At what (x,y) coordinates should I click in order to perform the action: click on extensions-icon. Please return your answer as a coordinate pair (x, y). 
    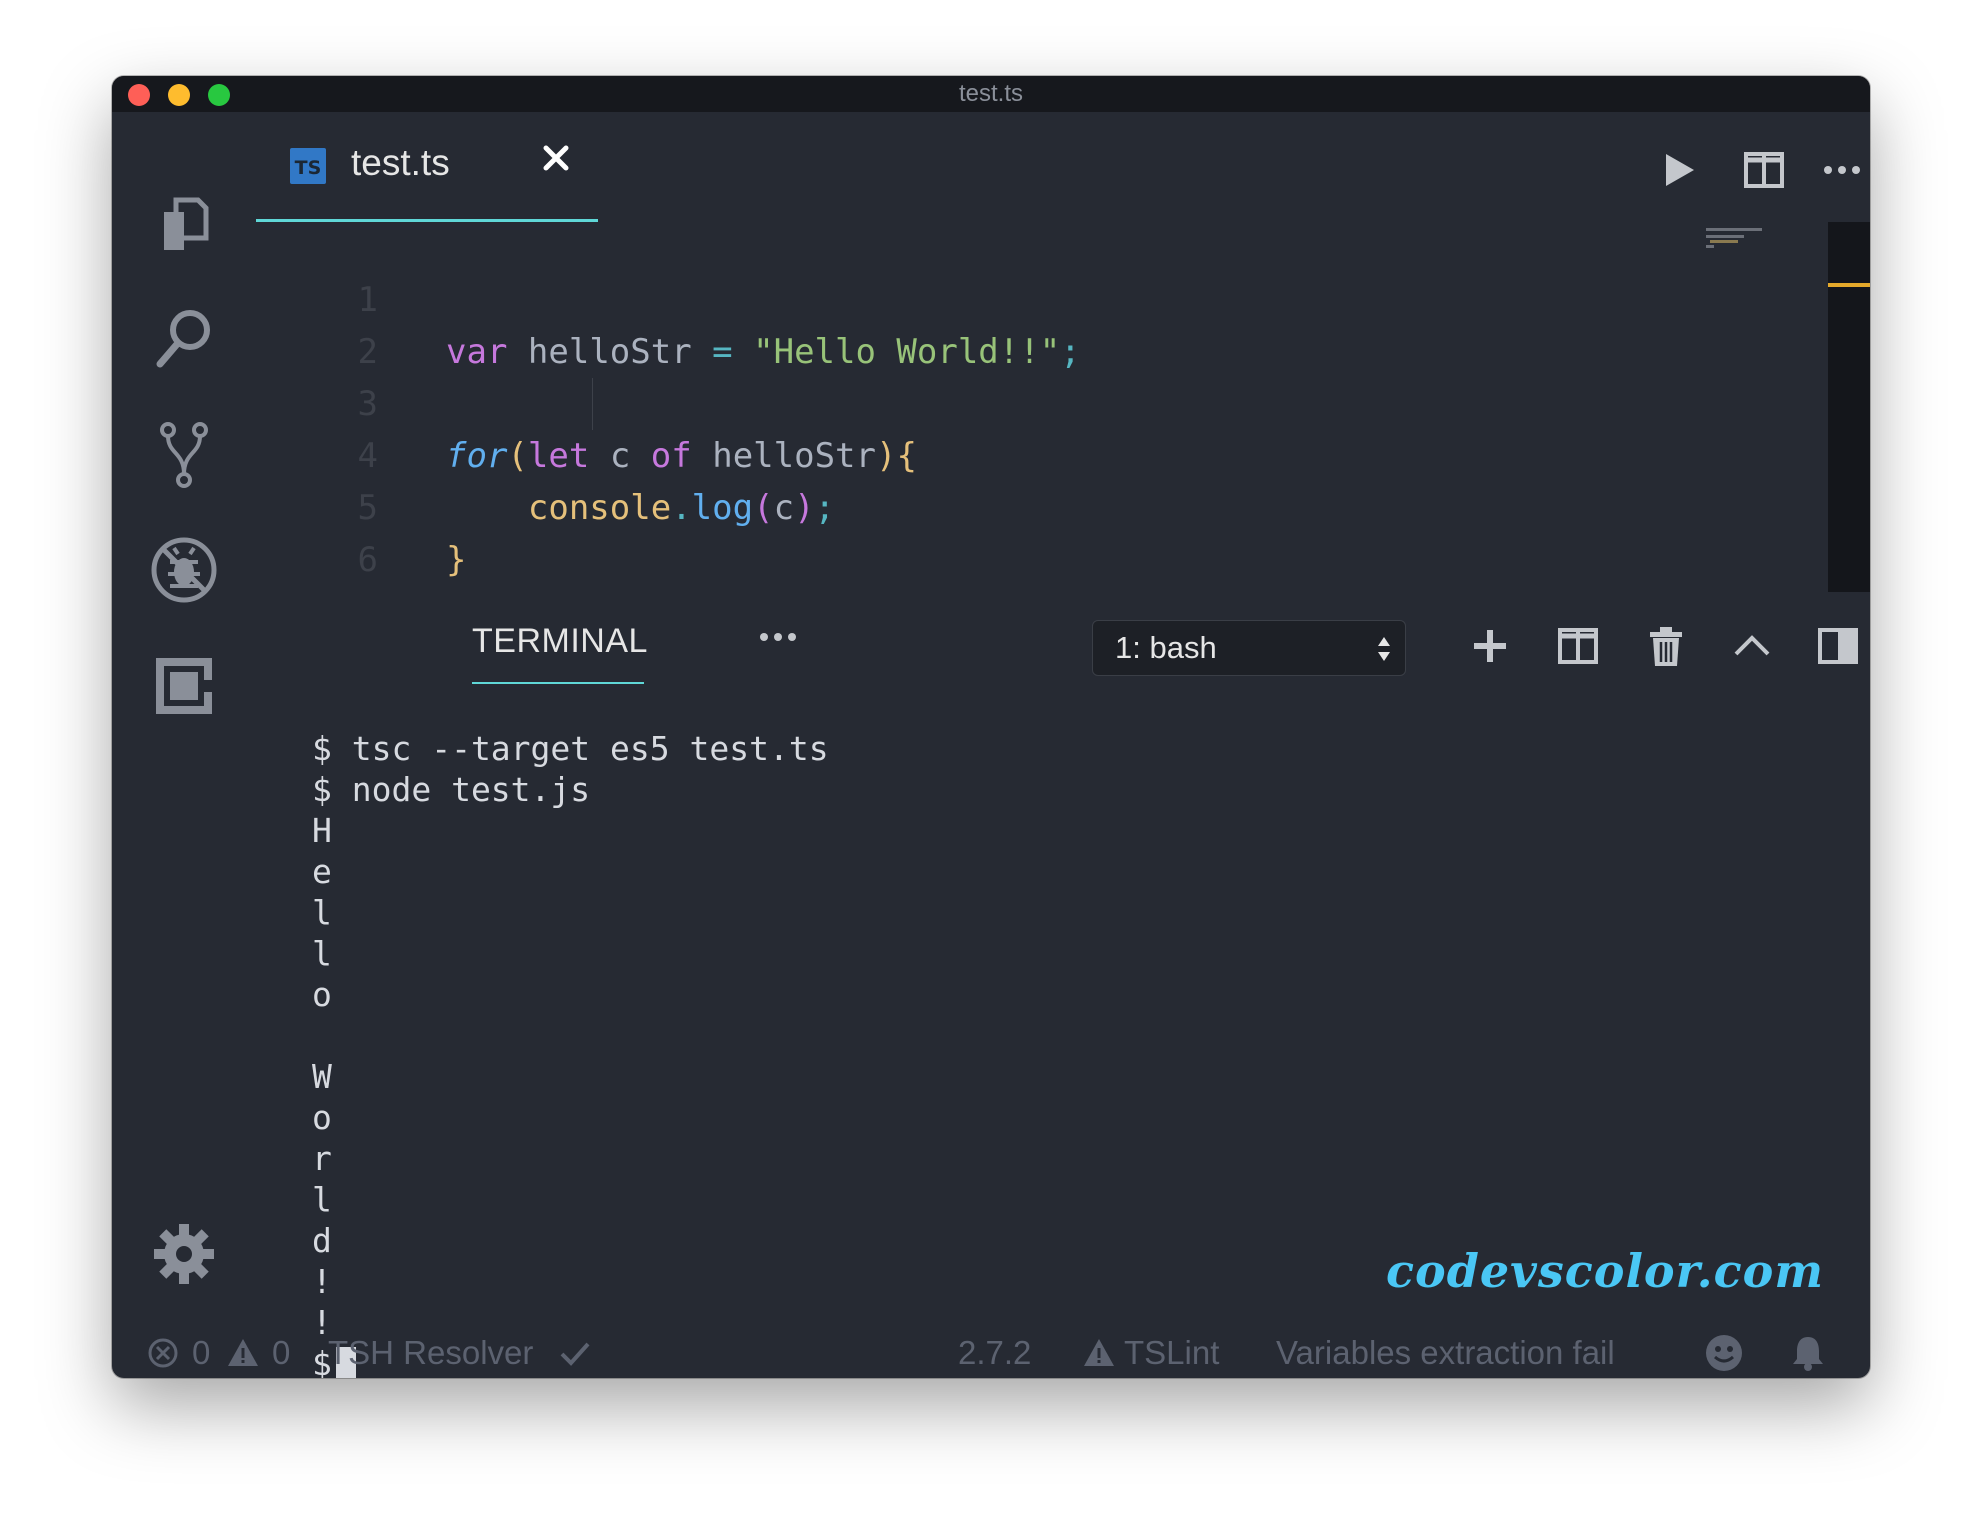
    Looking at the image, I should click on (184, 686).